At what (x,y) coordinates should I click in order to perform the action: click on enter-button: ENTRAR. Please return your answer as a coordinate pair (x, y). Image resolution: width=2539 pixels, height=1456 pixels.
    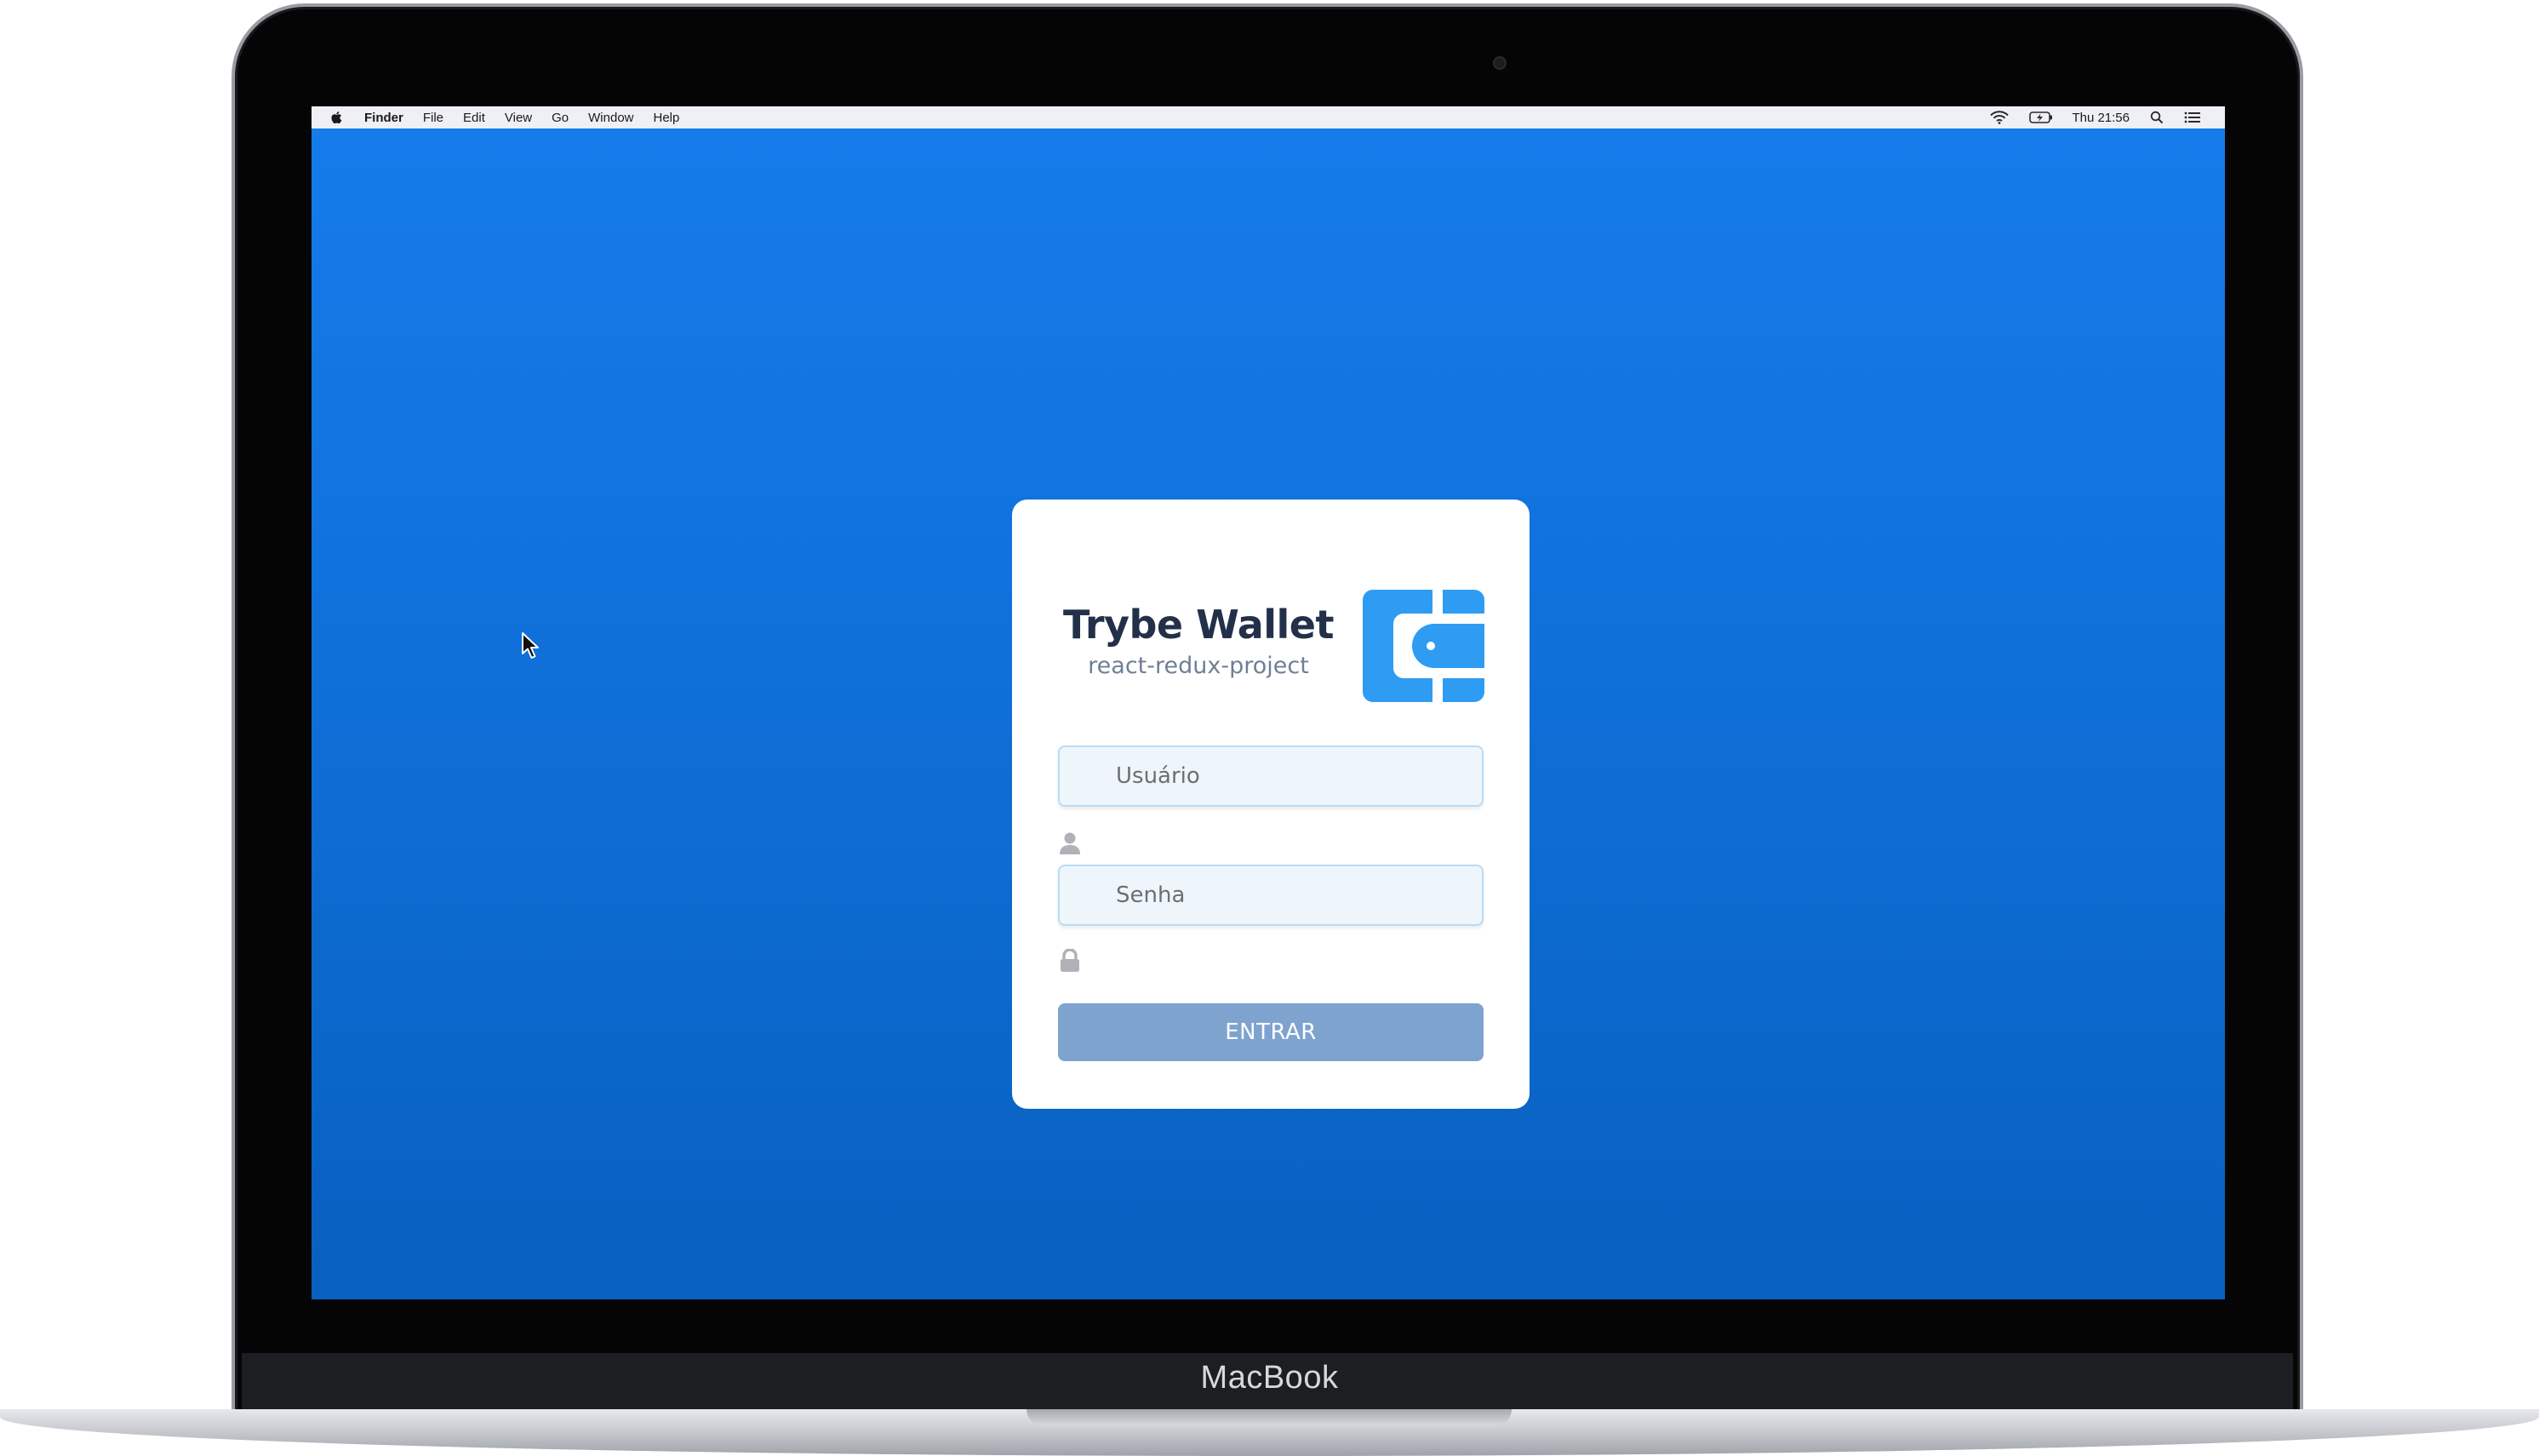
    Looking at the image, I should click on (1271, 1032).